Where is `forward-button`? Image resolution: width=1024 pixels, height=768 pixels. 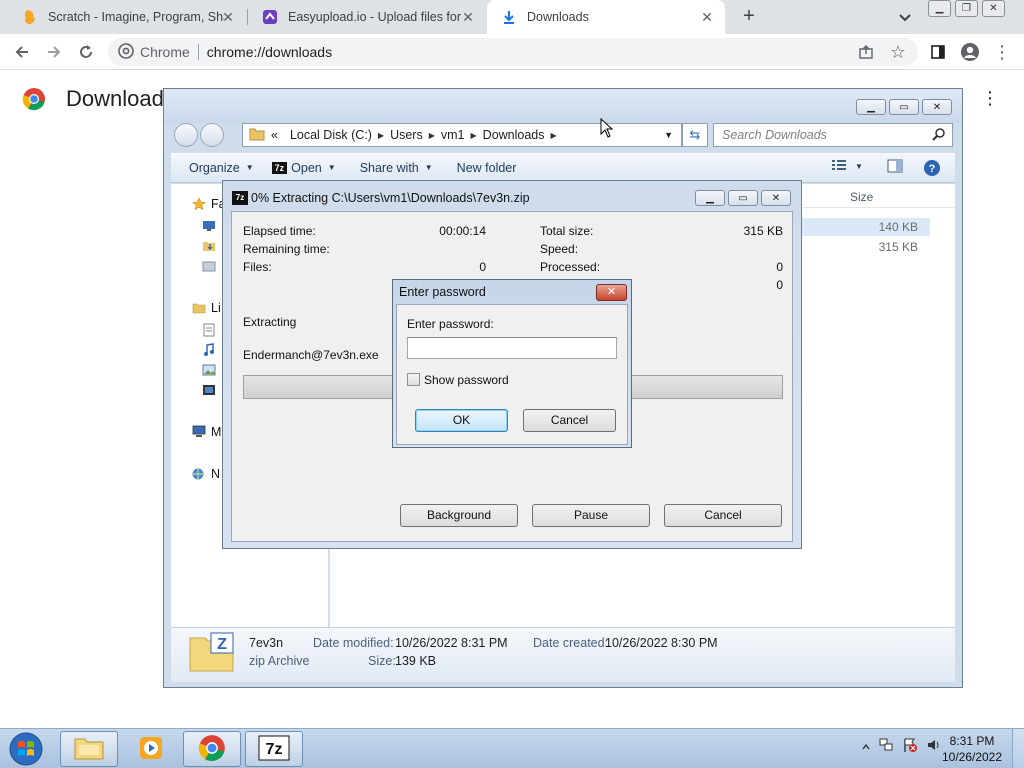 forward-button is located at coordinates (212, 135).